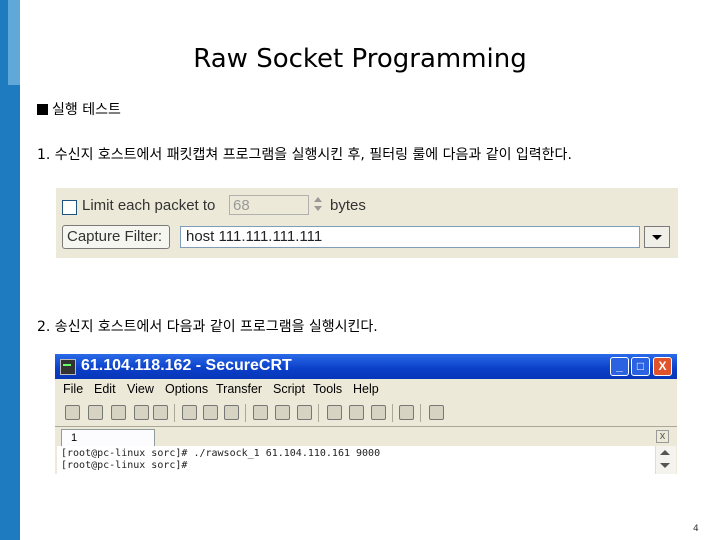 This screenshot has width=720, height=540. Describe the element at coordinates (348, 205) in the screenshot. I see `bytes-label: bytes` at that location.